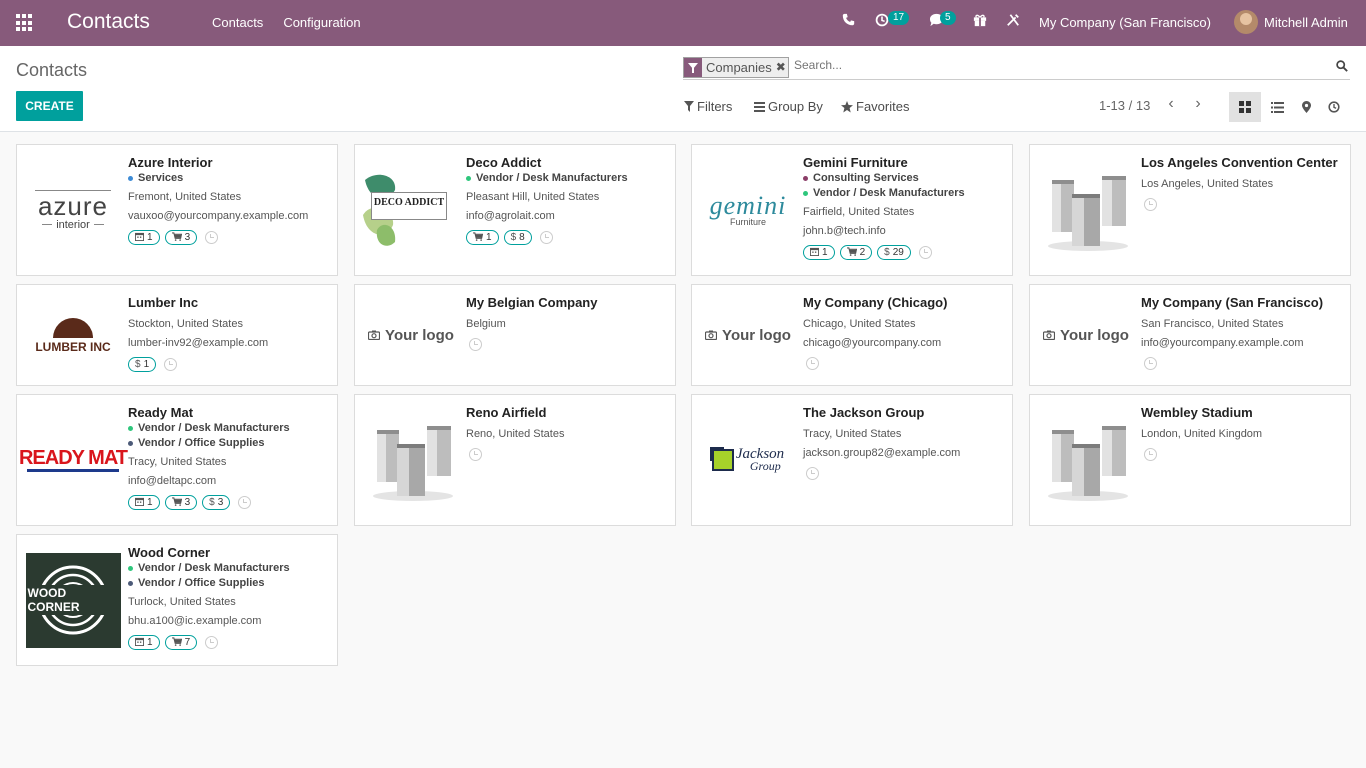 This screenshot has width=1366, height=768. Describe the element at coordinates (1334, 107) in the screenshot. I see `activity-view-button` at that location.